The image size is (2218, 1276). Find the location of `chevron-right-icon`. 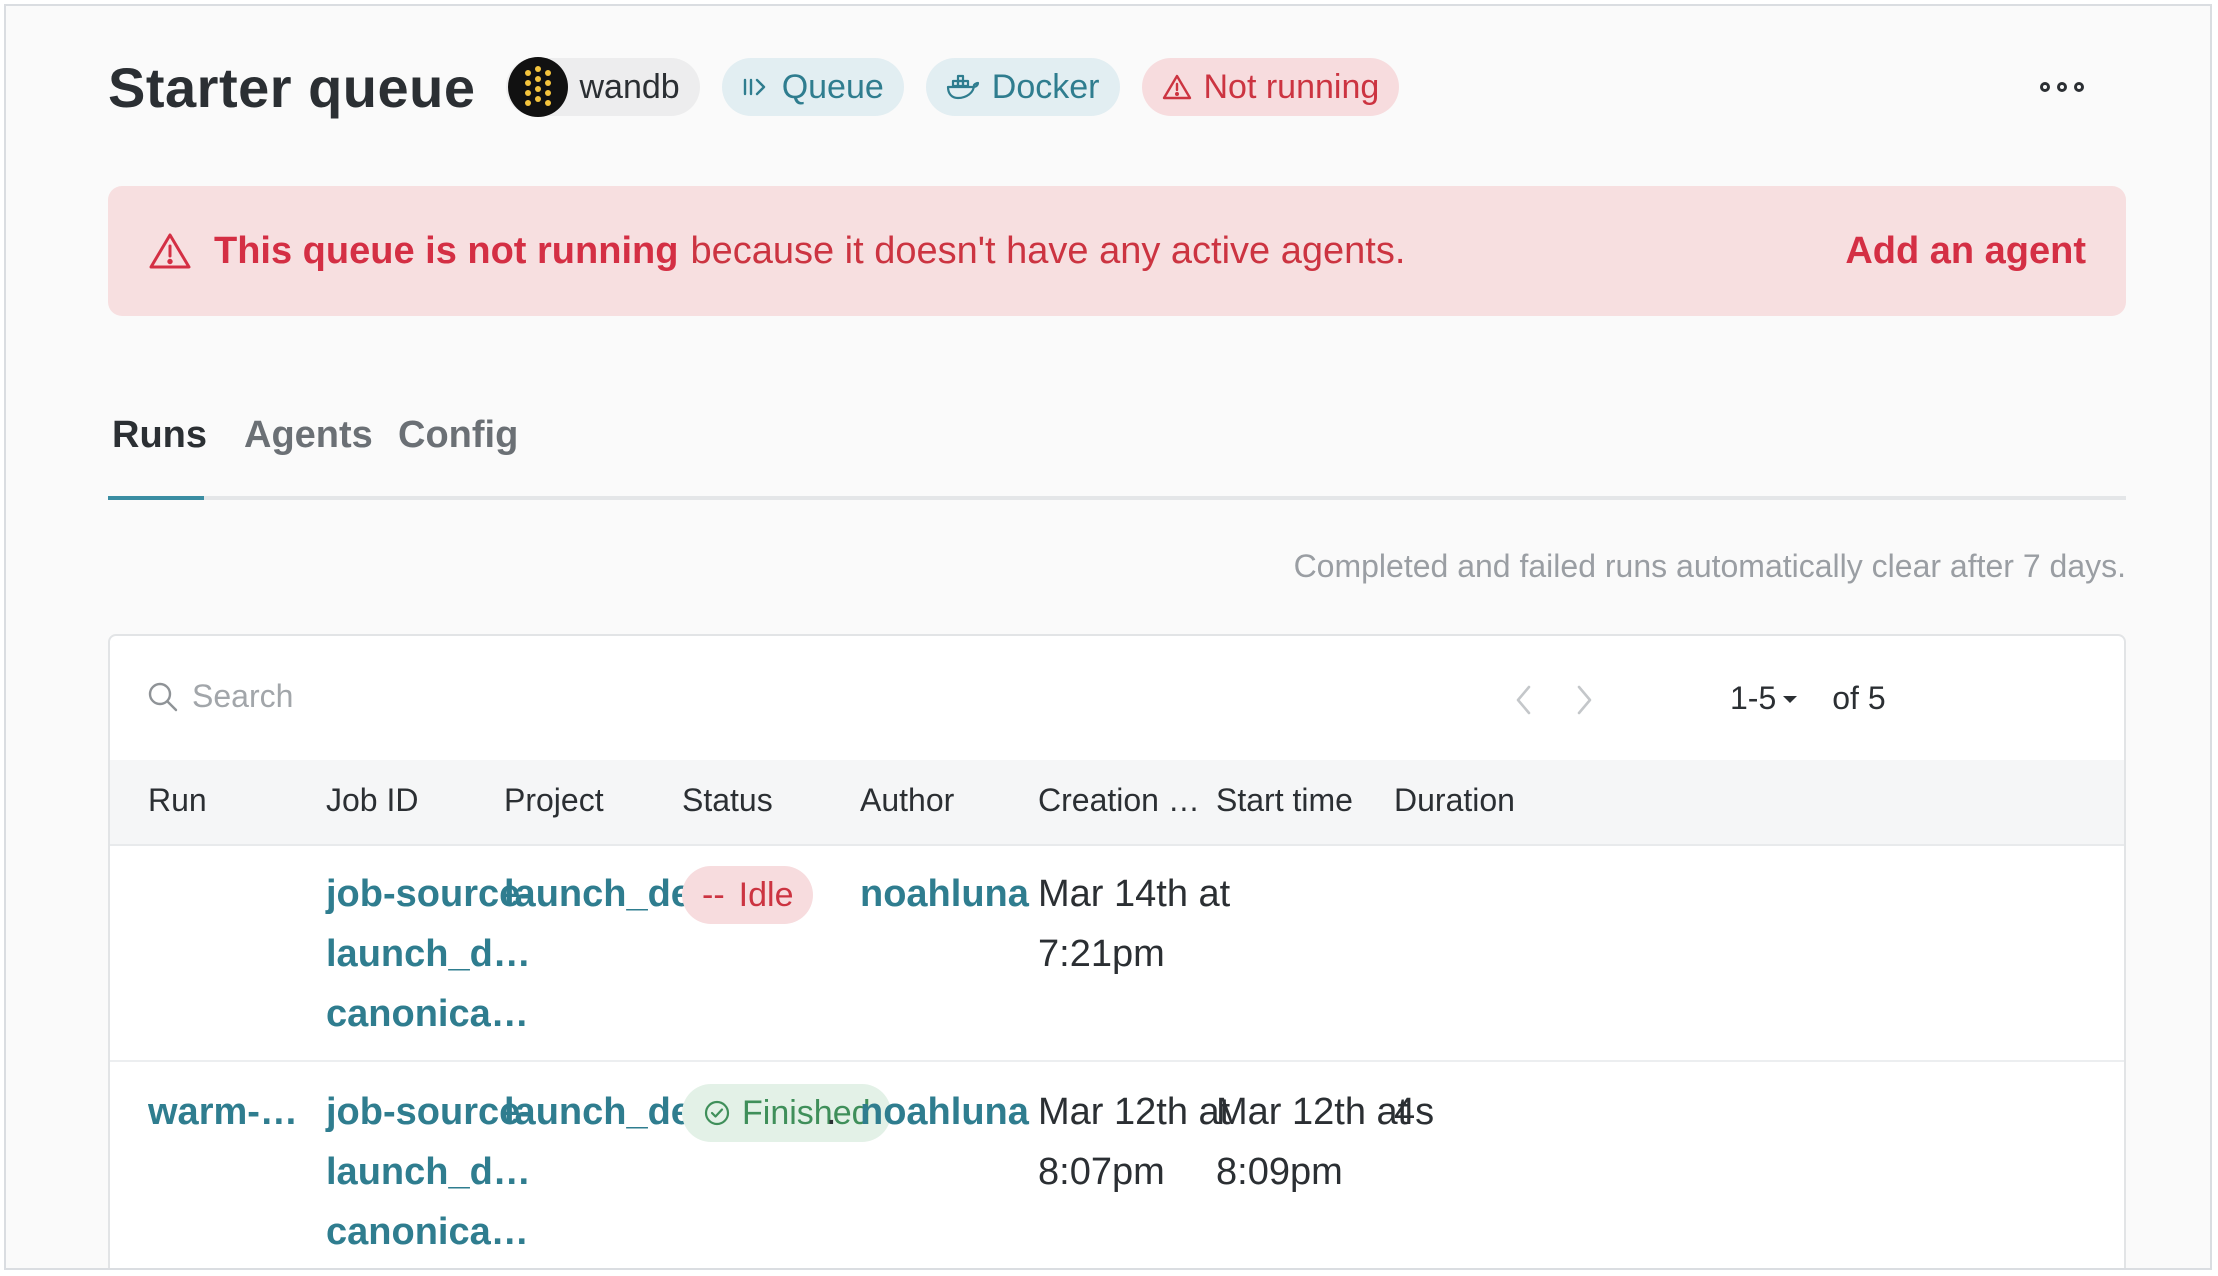

chevron-right-icon is located at coordinates (1584, 700).